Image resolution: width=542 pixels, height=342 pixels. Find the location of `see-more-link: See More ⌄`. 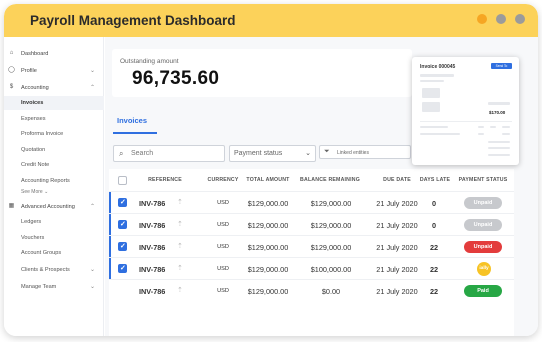

see-more-link: See More ⌄ is located at coordinates (34, 192).